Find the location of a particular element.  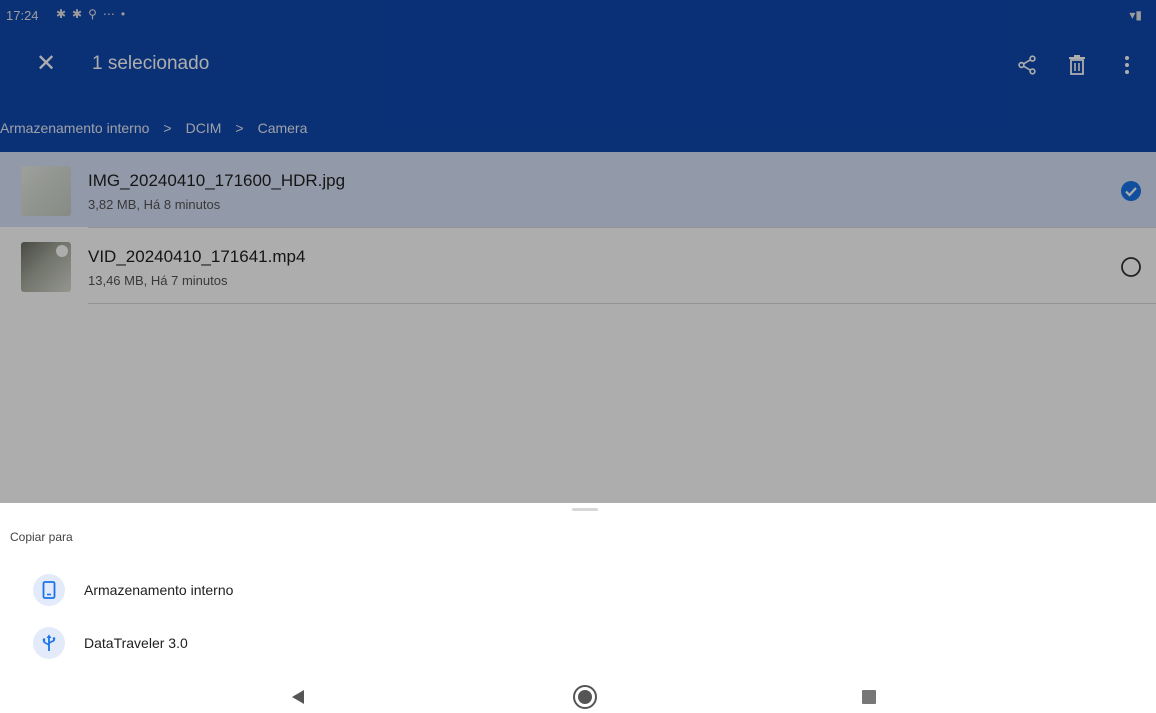

recents-icon is located at coordinates (869, 697).